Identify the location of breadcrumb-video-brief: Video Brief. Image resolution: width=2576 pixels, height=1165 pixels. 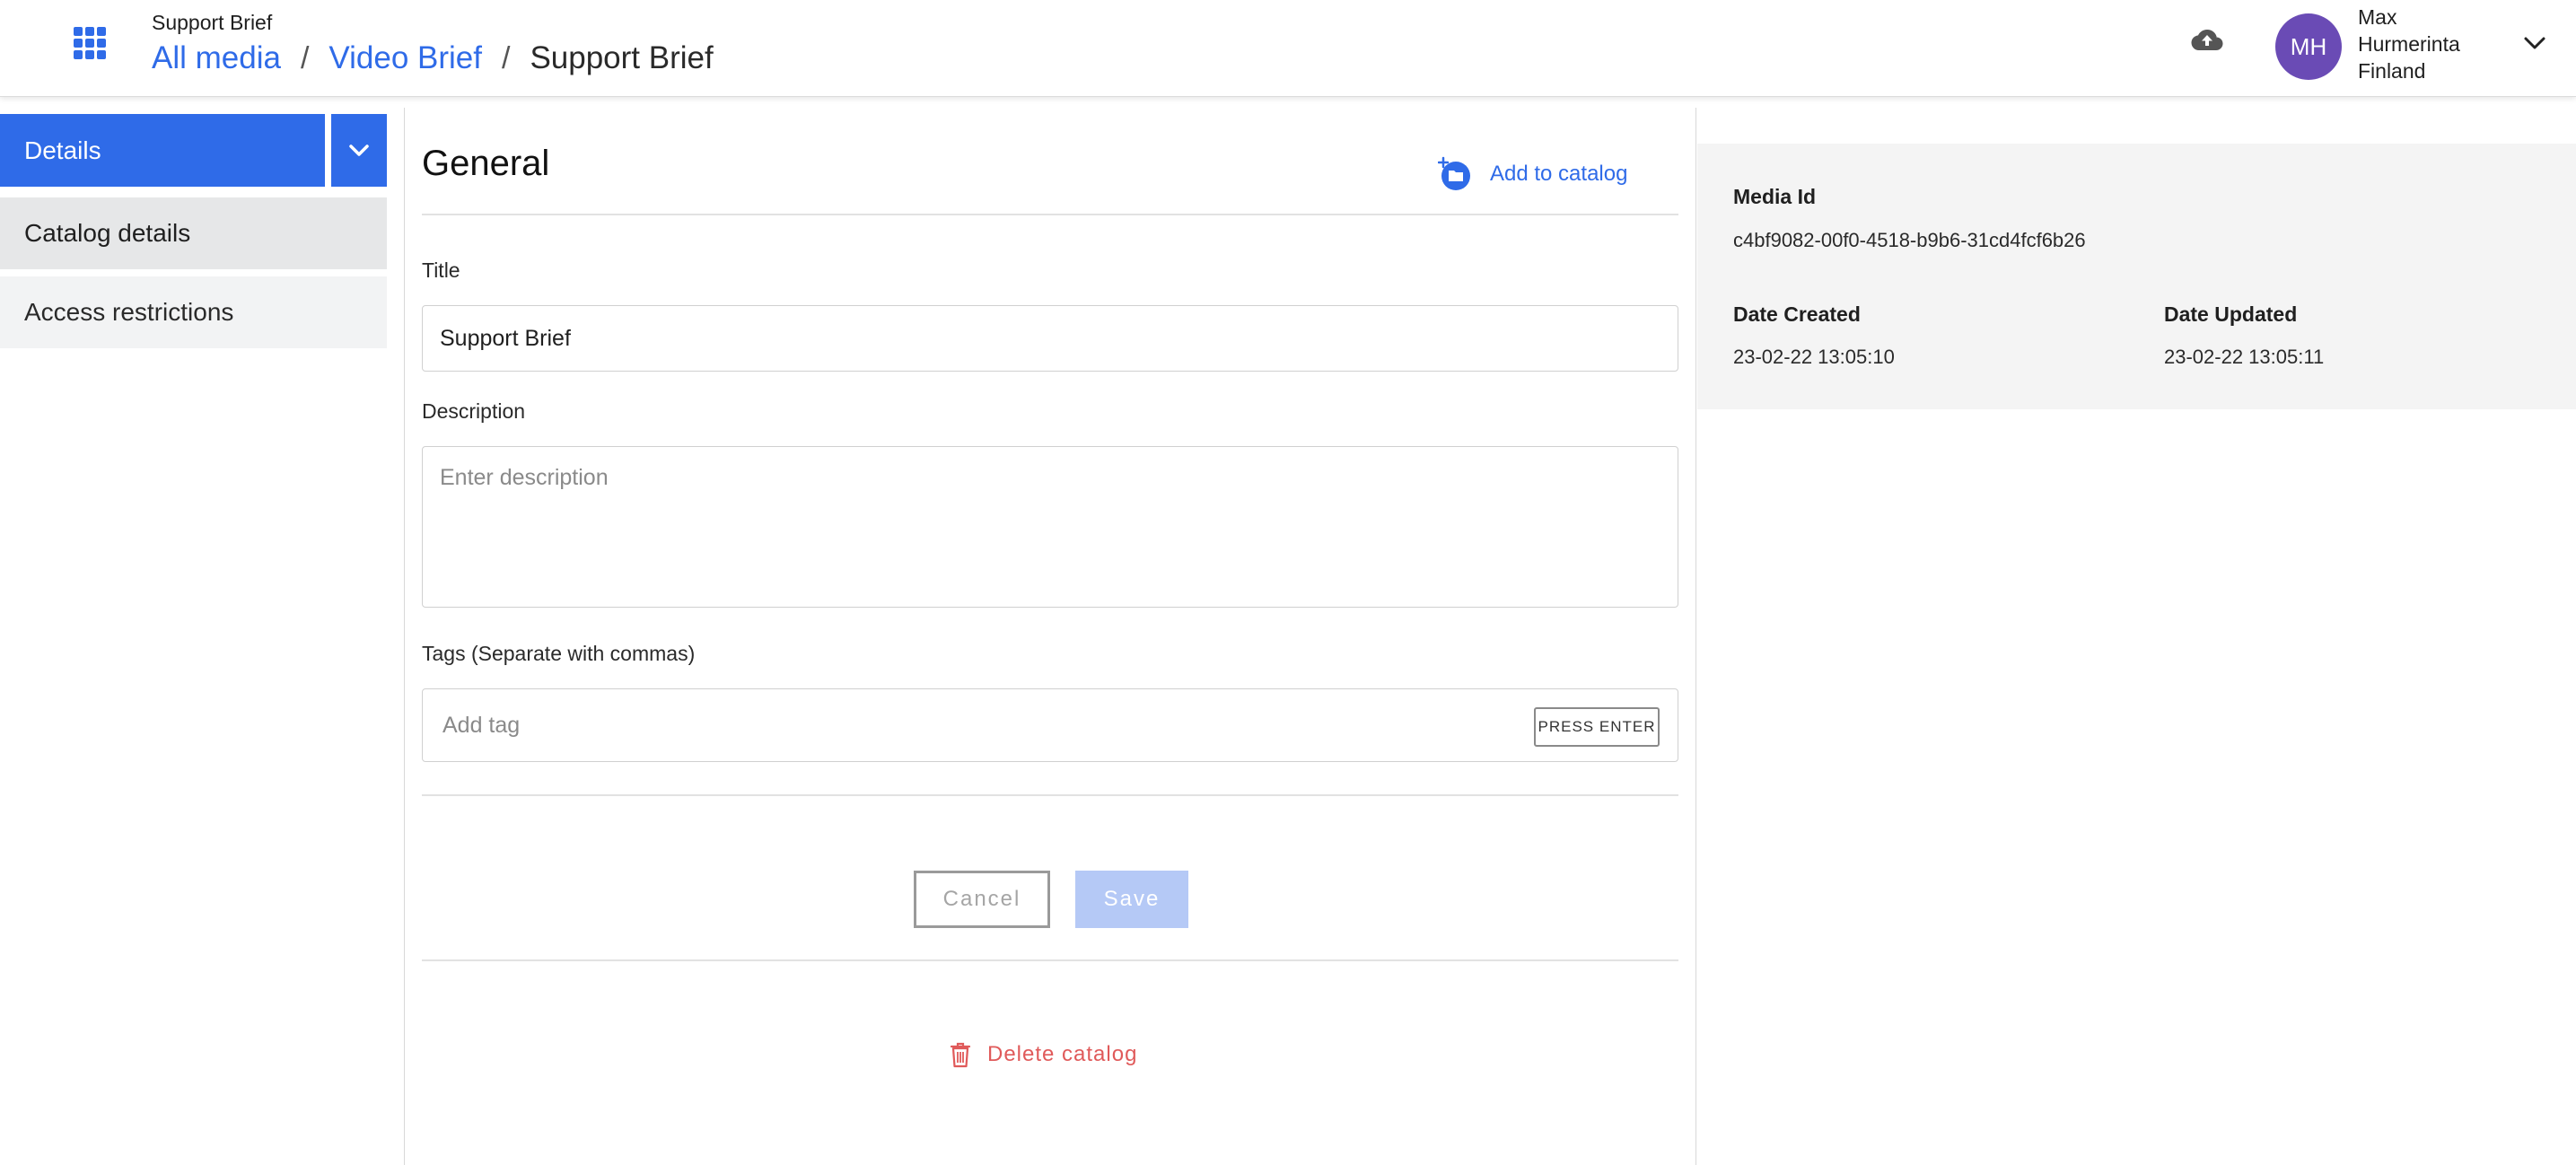
(405, 58).